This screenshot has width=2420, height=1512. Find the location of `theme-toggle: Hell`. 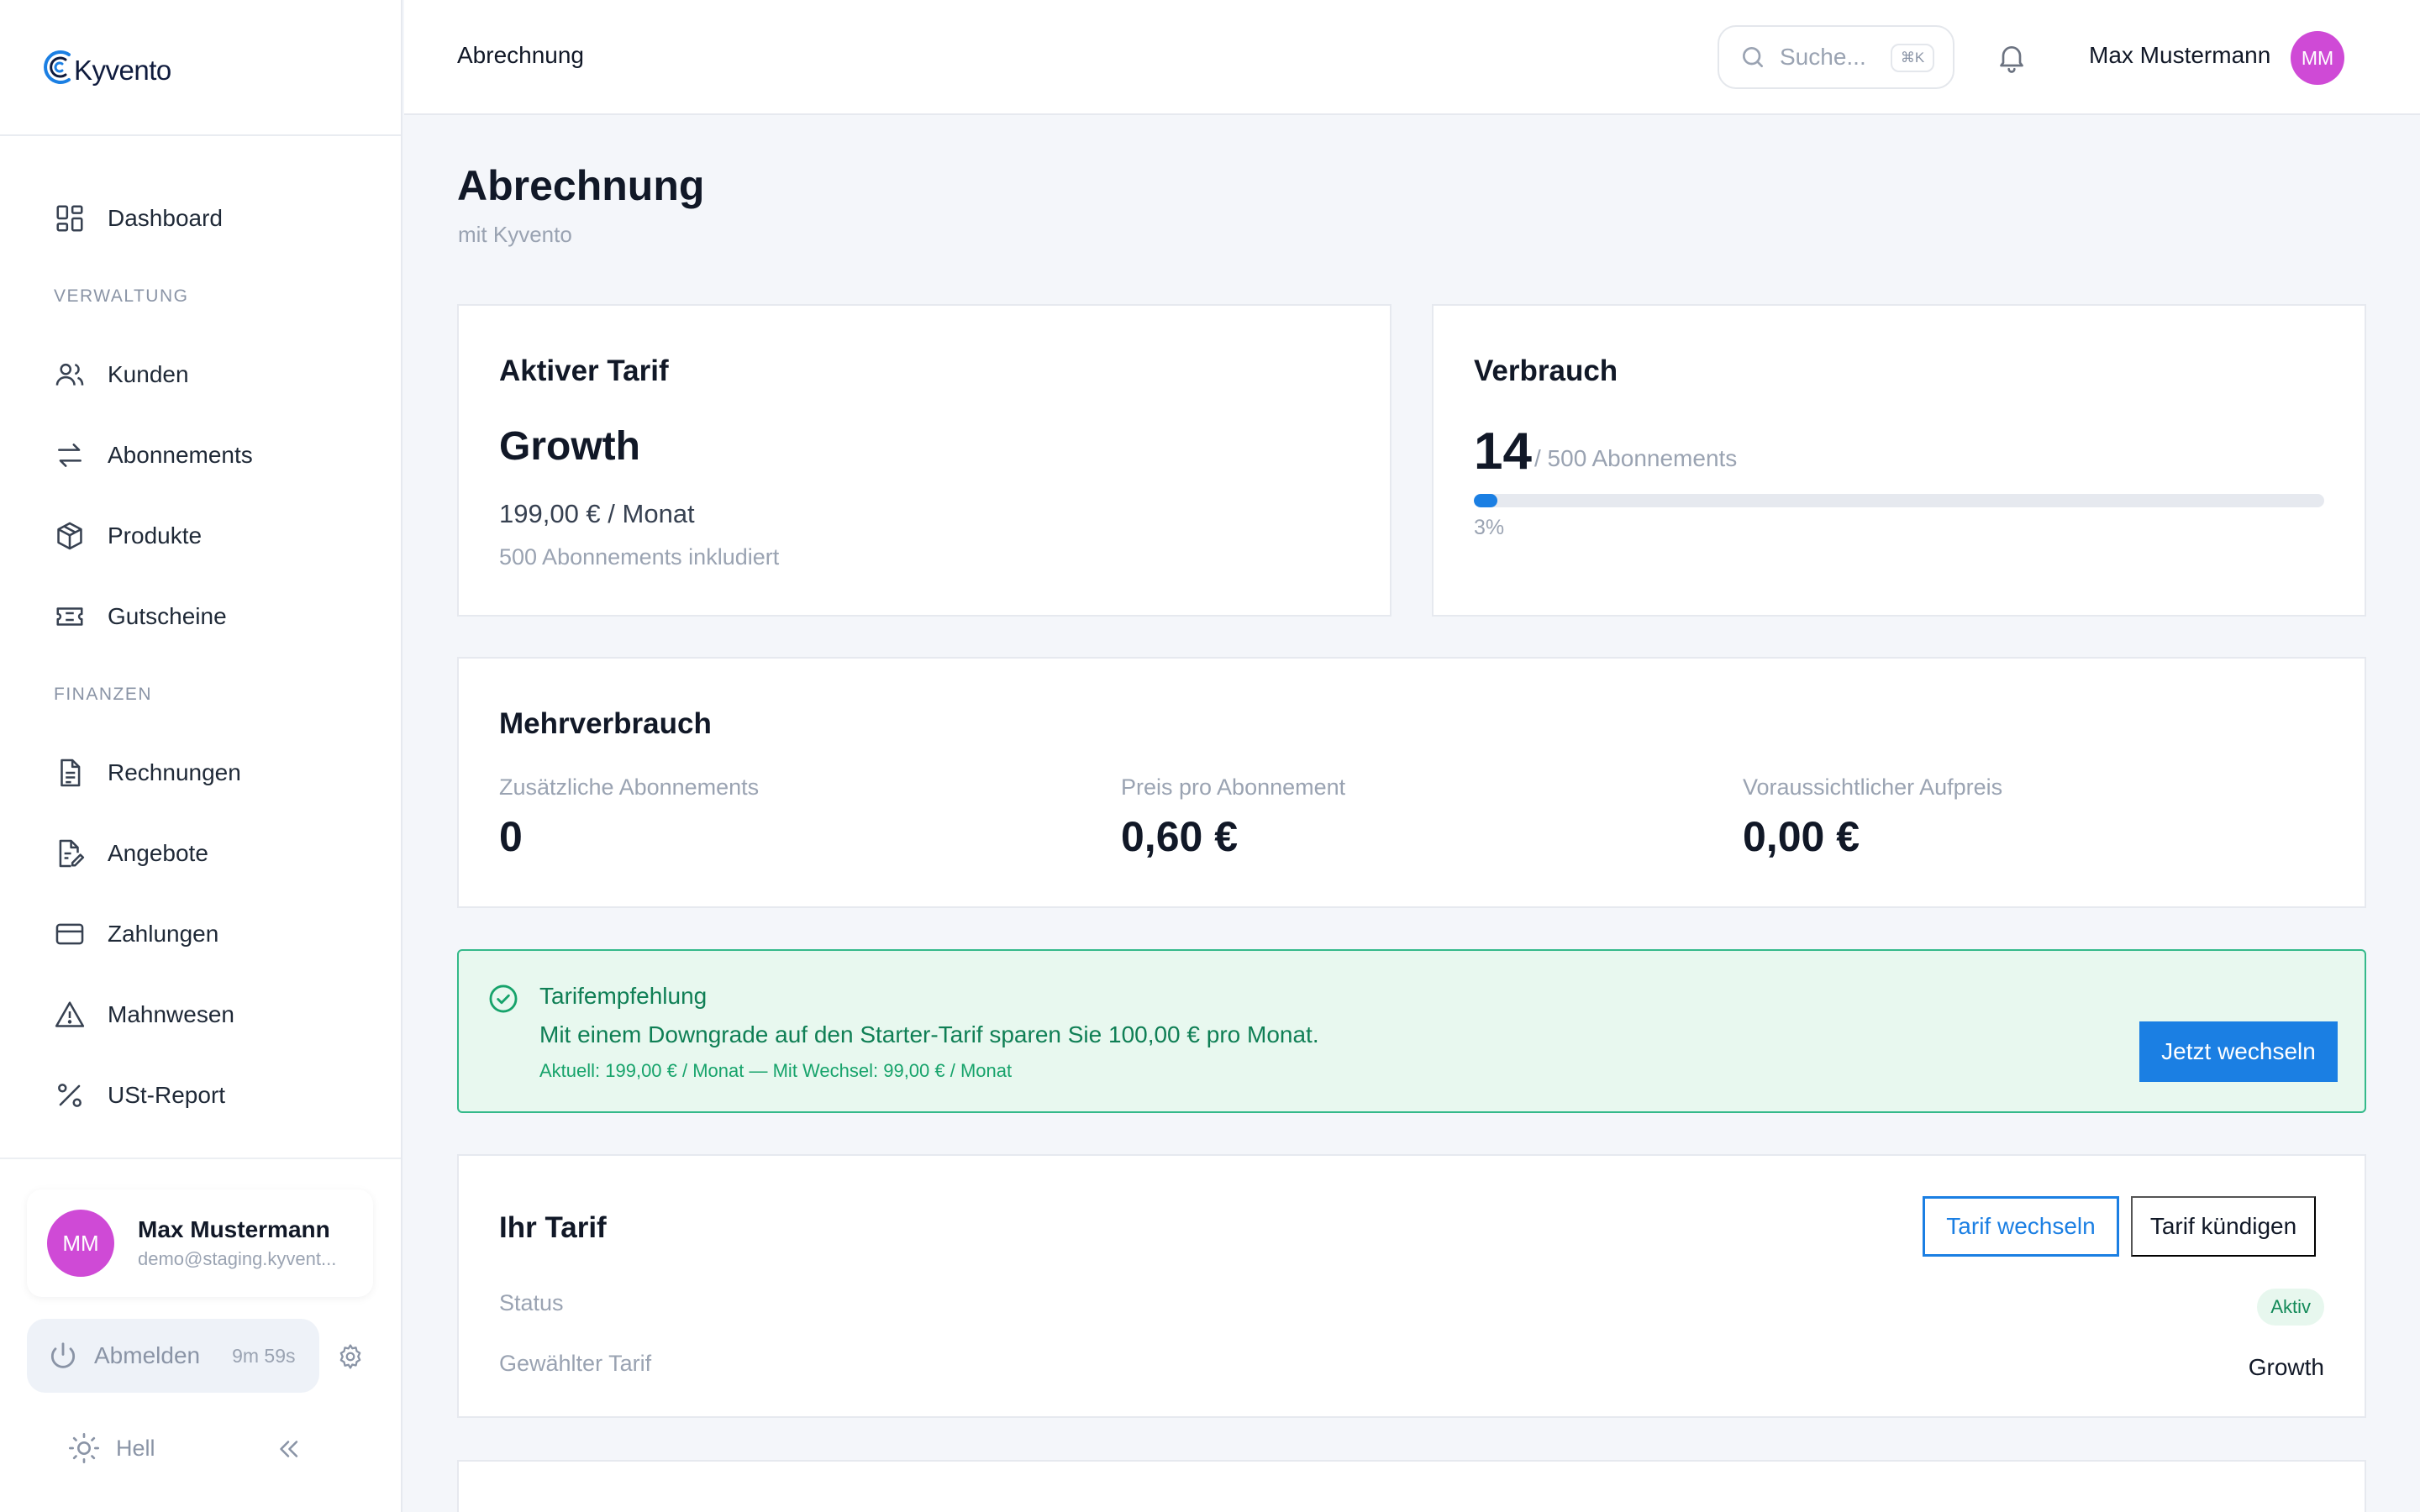

theme-toggle: Hell is located at coordinates (111, 1448).